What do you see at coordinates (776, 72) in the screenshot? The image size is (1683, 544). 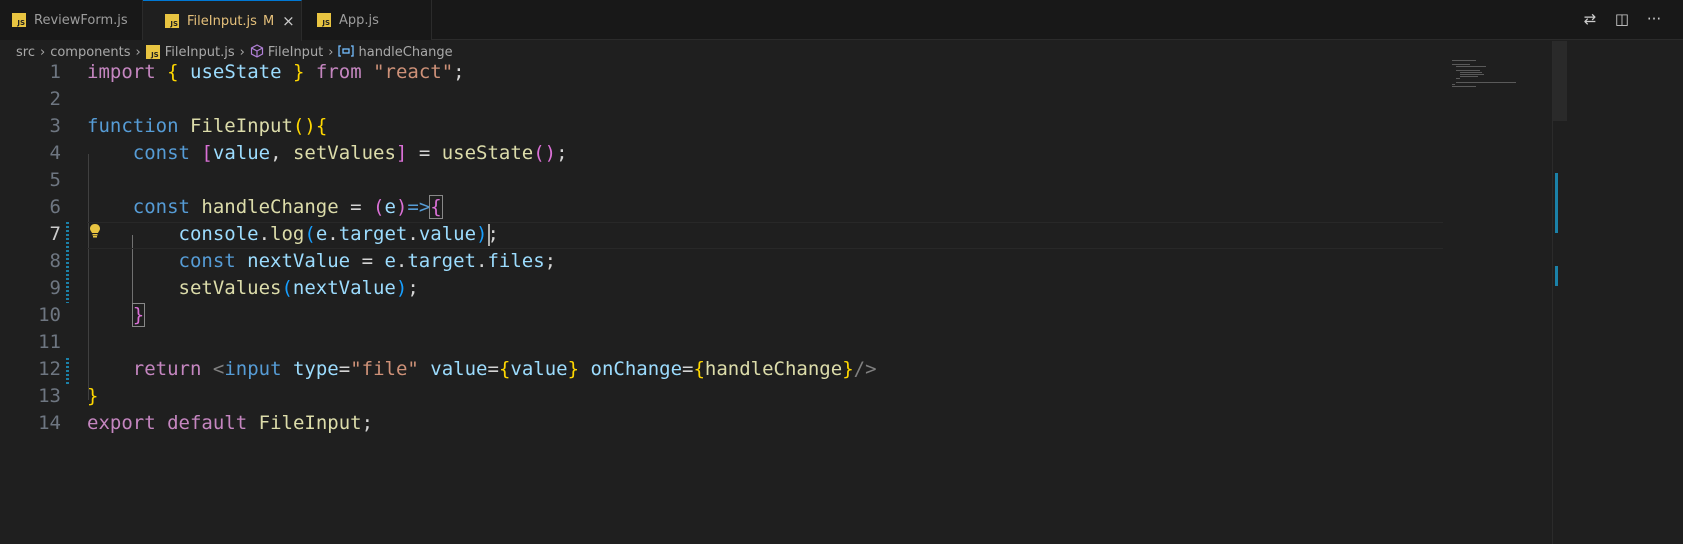 I see `code-line: 1 import { useState } from "react";` at bounding box center [776, 72].